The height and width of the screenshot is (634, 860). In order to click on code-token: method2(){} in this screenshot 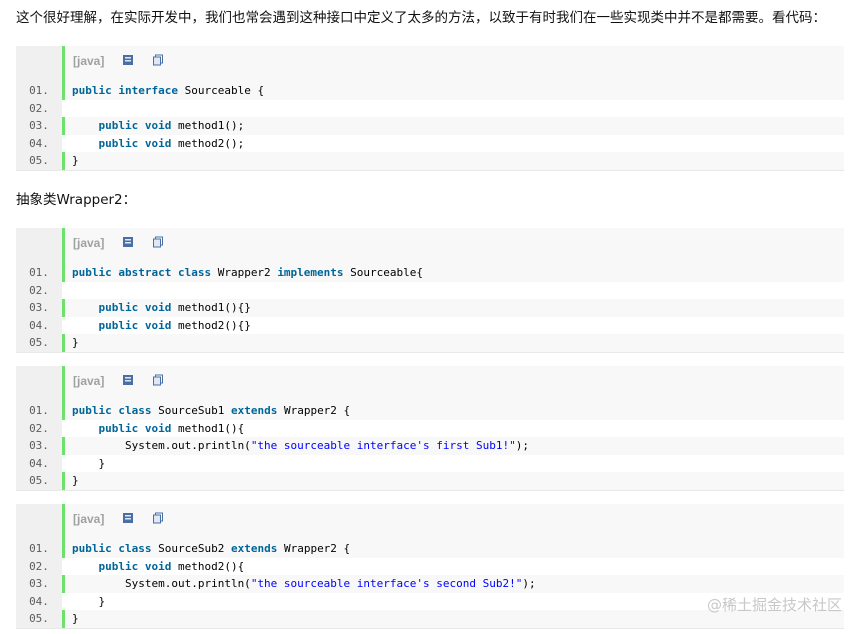, I will do `click(211, 325)`.